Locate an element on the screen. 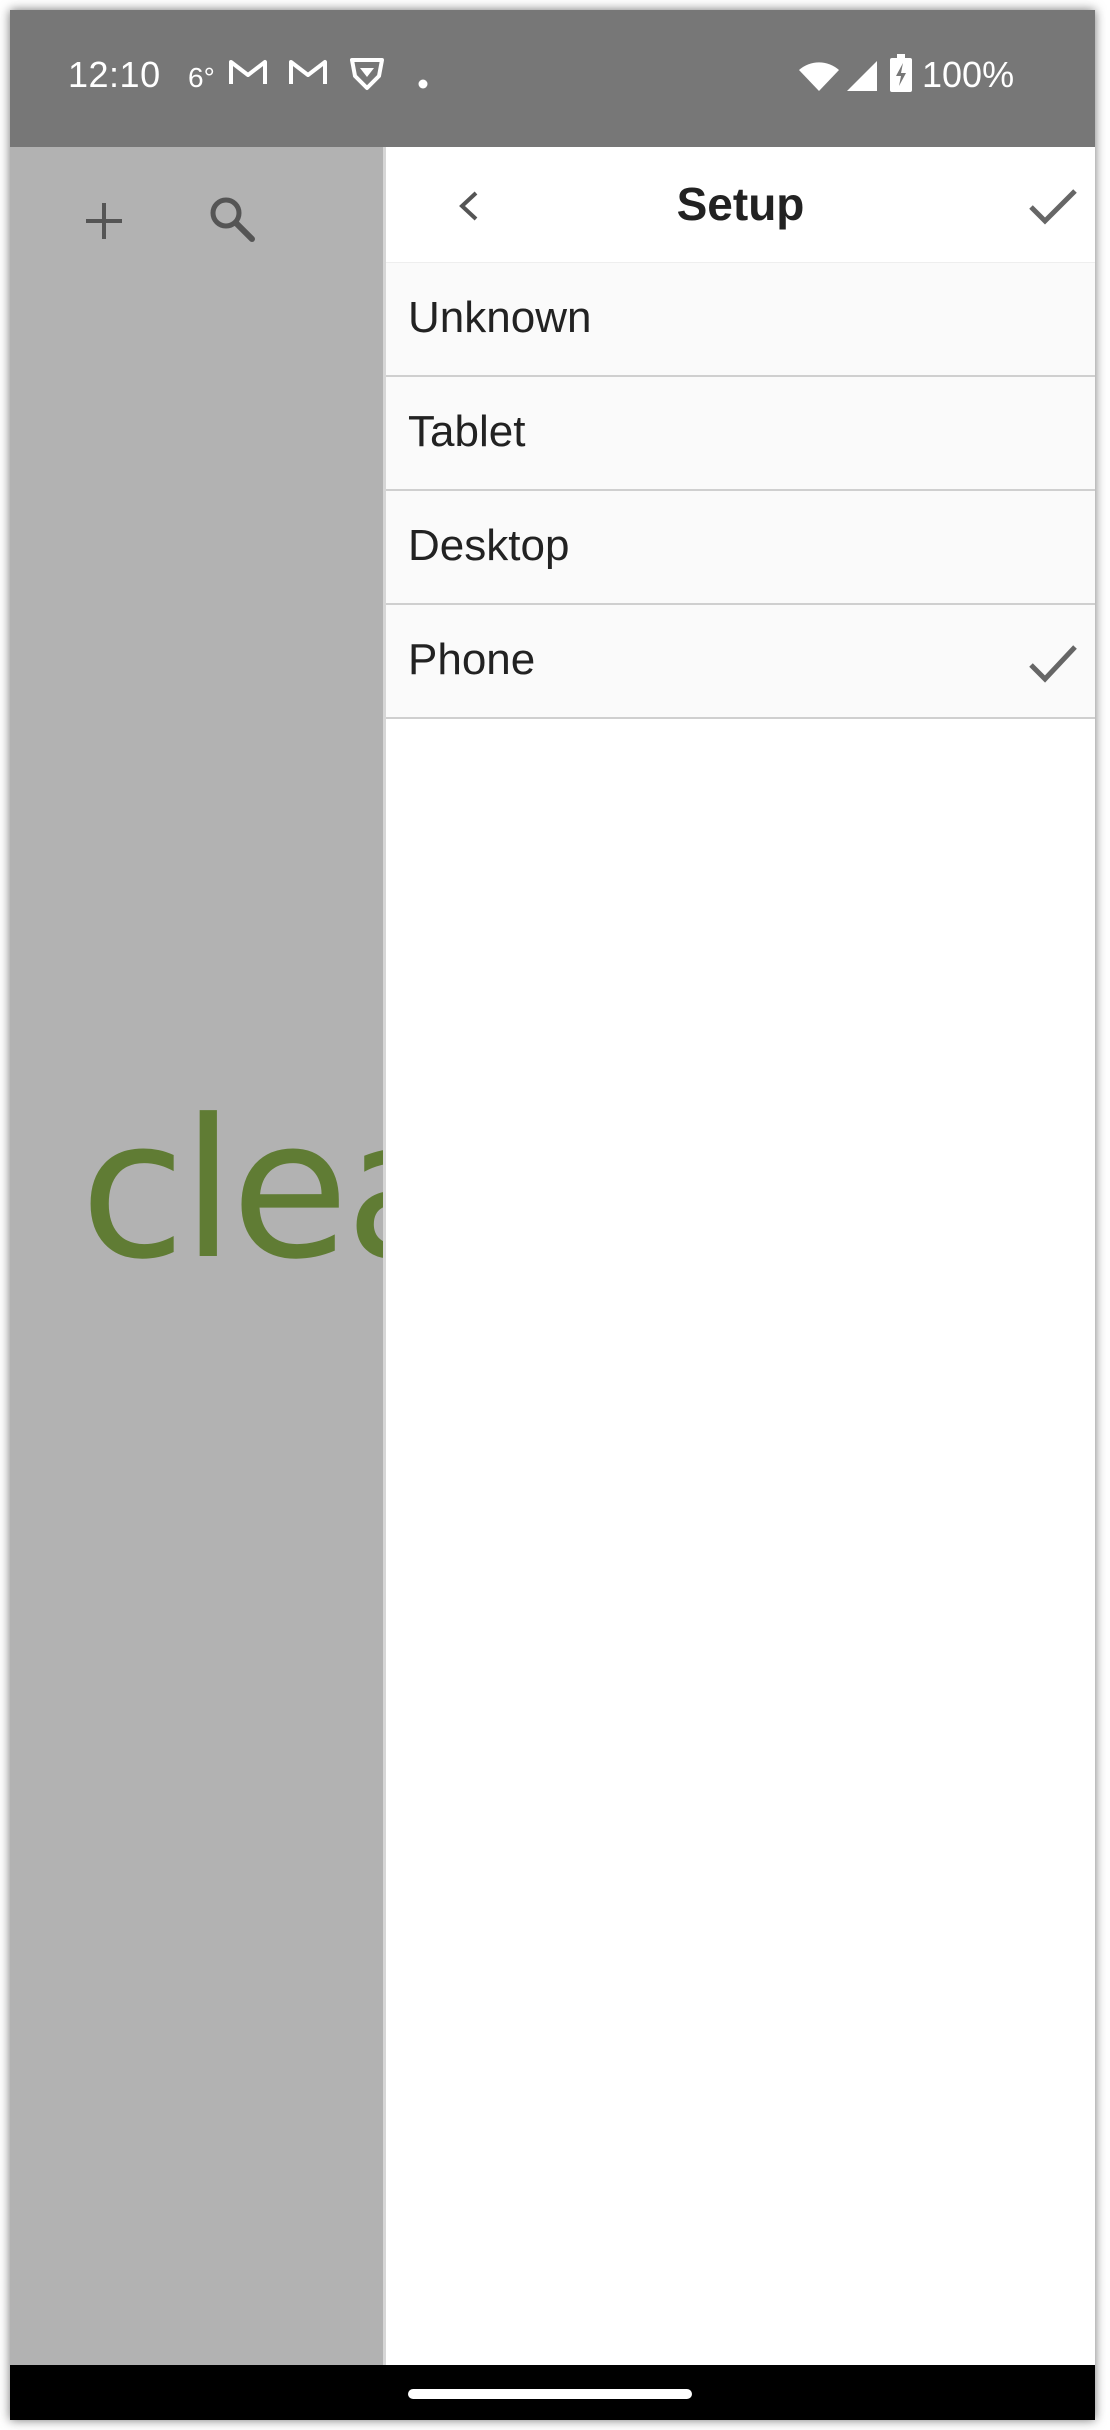 The height and width of the screenshot is (2430, 1110). home-gesture-handle is located at coordinates (550, 2394).